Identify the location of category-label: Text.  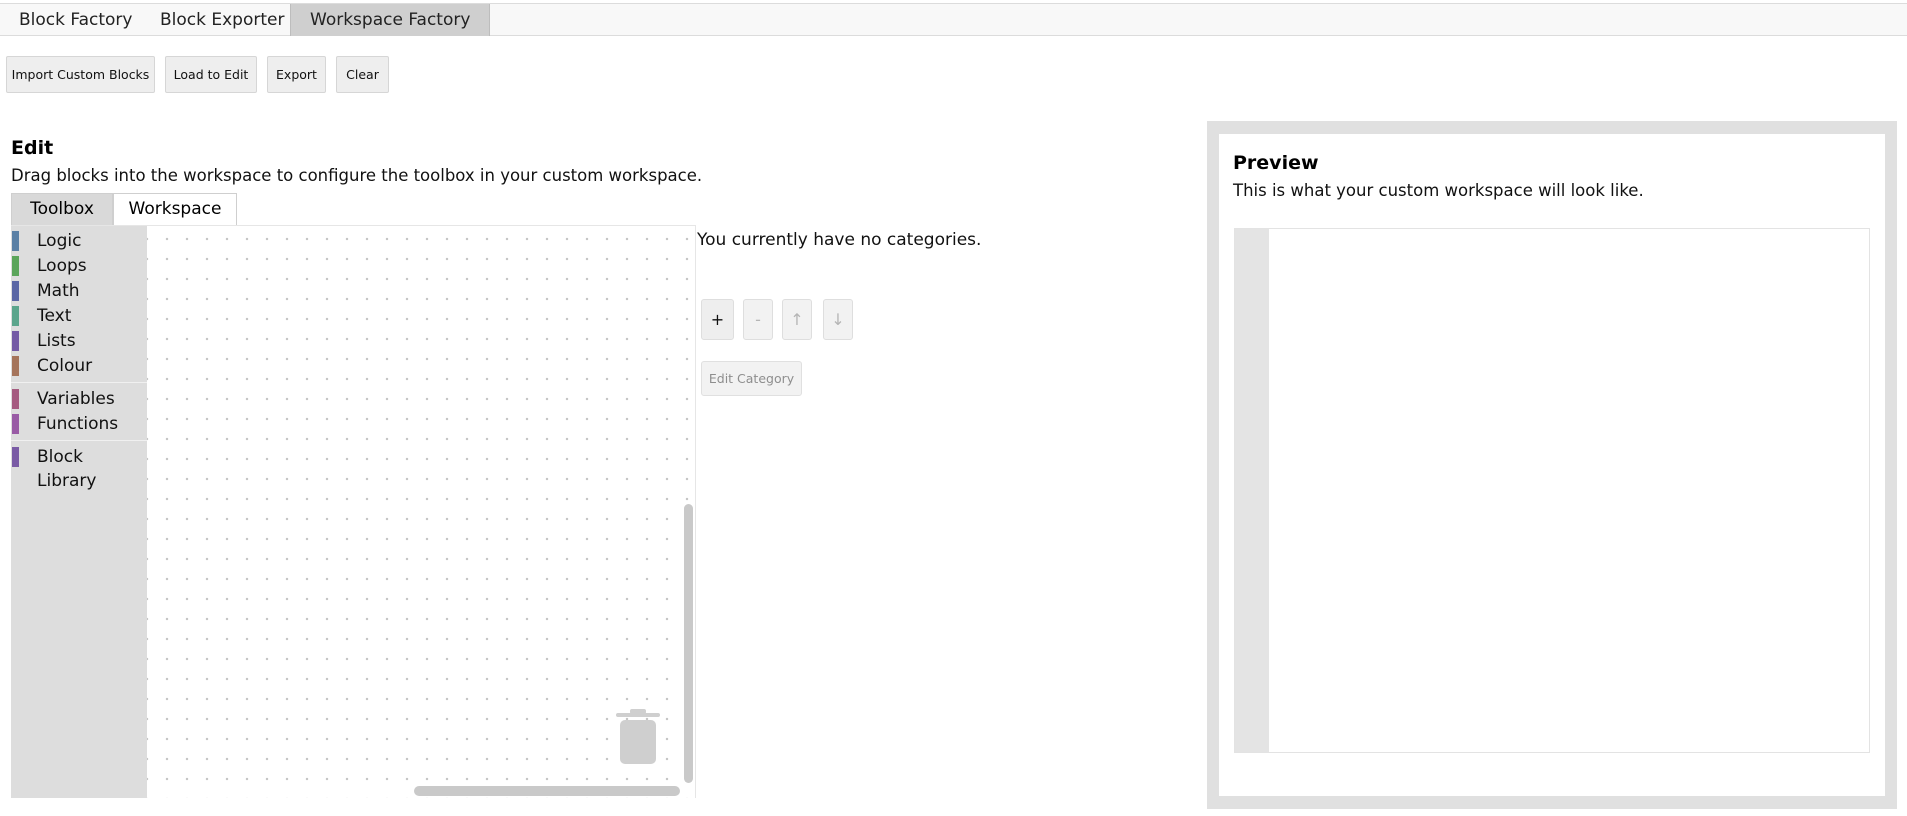
(54, 316).